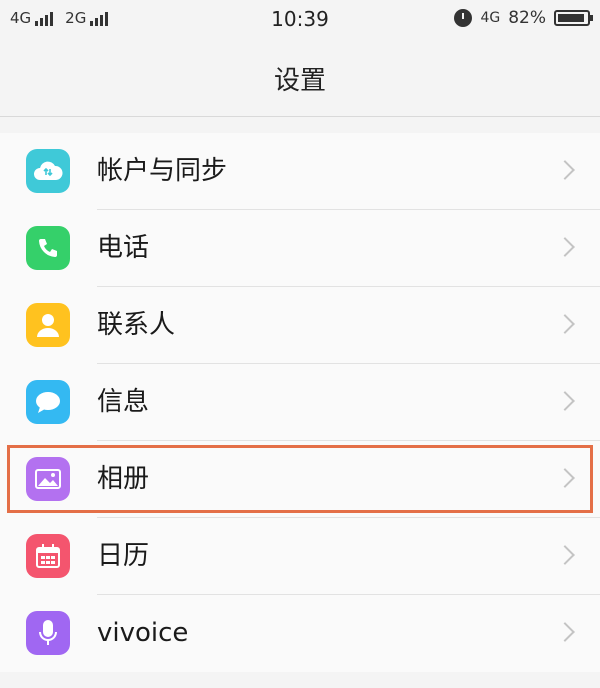  I want to click on nav-bar: 设置, so click(300, 78).